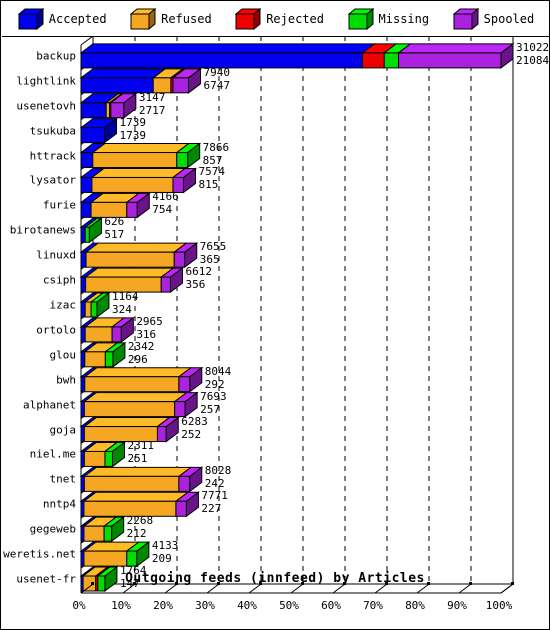 The image size is (550, 630). I want to click on y-axis-label-gegeweb: gegeweb, so click(52, 529).